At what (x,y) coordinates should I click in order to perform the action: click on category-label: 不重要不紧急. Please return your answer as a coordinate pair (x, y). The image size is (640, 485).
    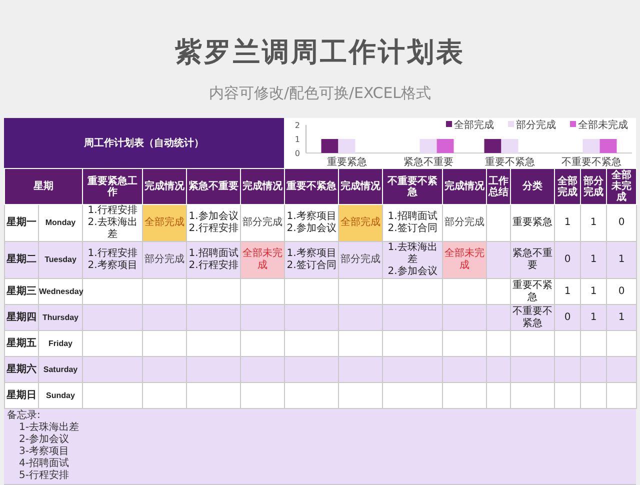
    Looking at the image, I should click on (591, 162).